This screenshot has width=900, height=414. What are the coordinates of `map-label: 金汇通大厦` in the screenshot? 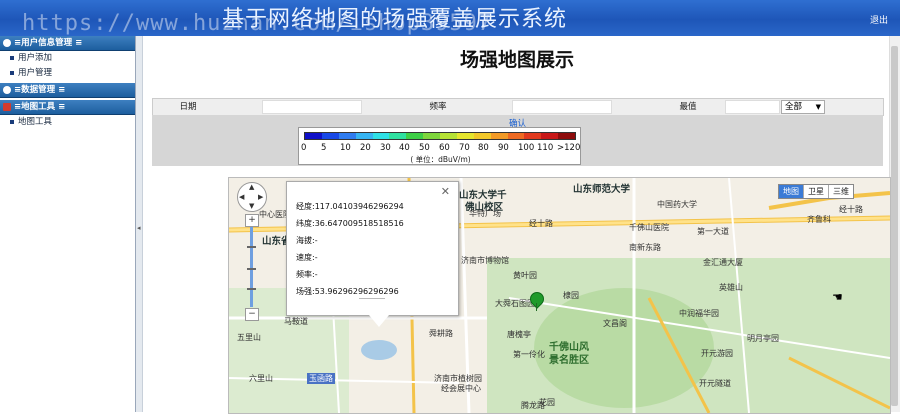 It's located at (723, 262).